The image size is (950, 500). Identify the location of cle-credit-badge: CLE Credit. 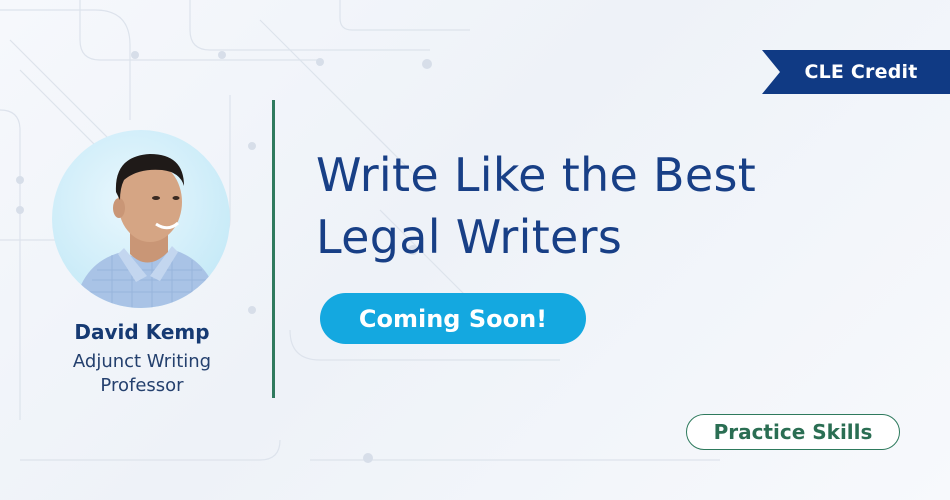
(856, 72).